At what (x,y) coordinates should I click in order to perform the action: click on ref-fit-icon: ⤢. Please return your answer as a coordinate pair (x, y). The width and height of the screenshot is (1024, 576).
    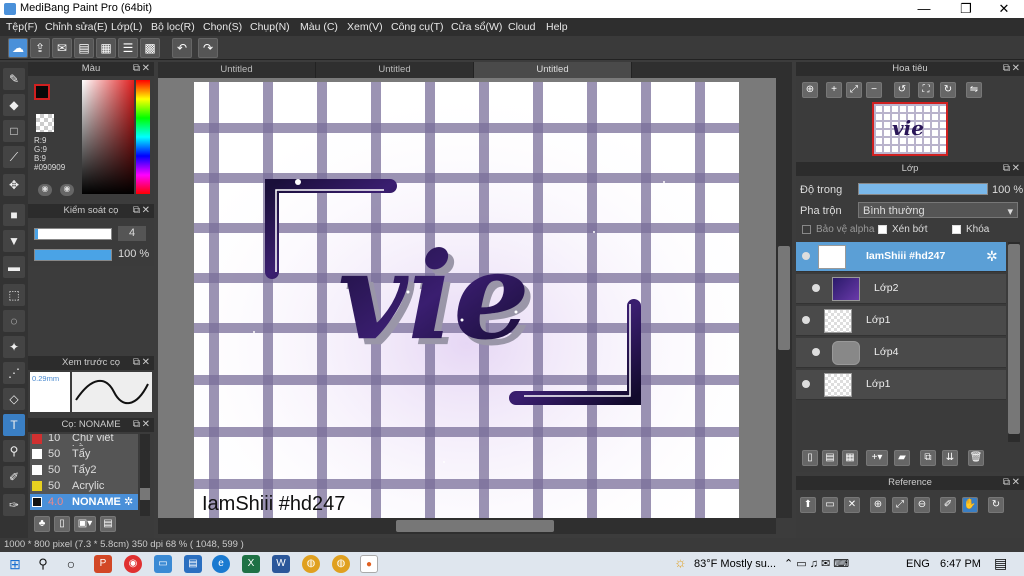
    Looking at the image, I should click on (900, 505).